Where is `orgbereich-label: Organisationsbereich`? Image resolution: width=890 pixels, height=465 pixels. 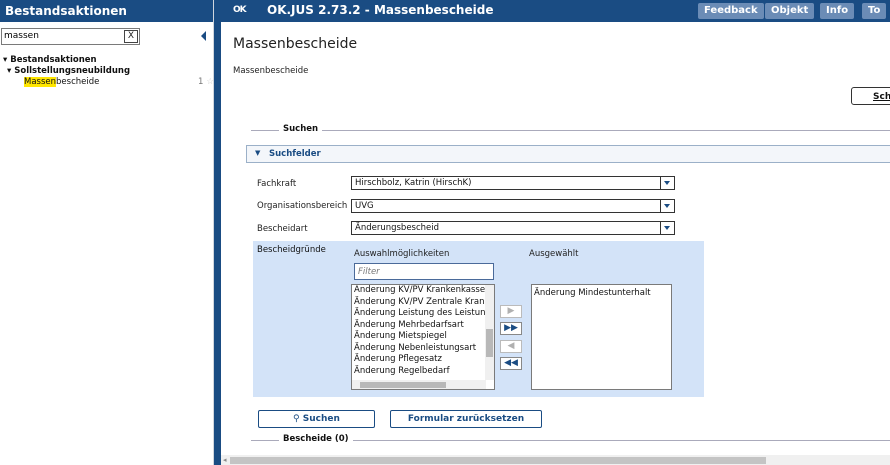
orgbereich-label: Organisationsbereich is located at coordinates (302, 206).